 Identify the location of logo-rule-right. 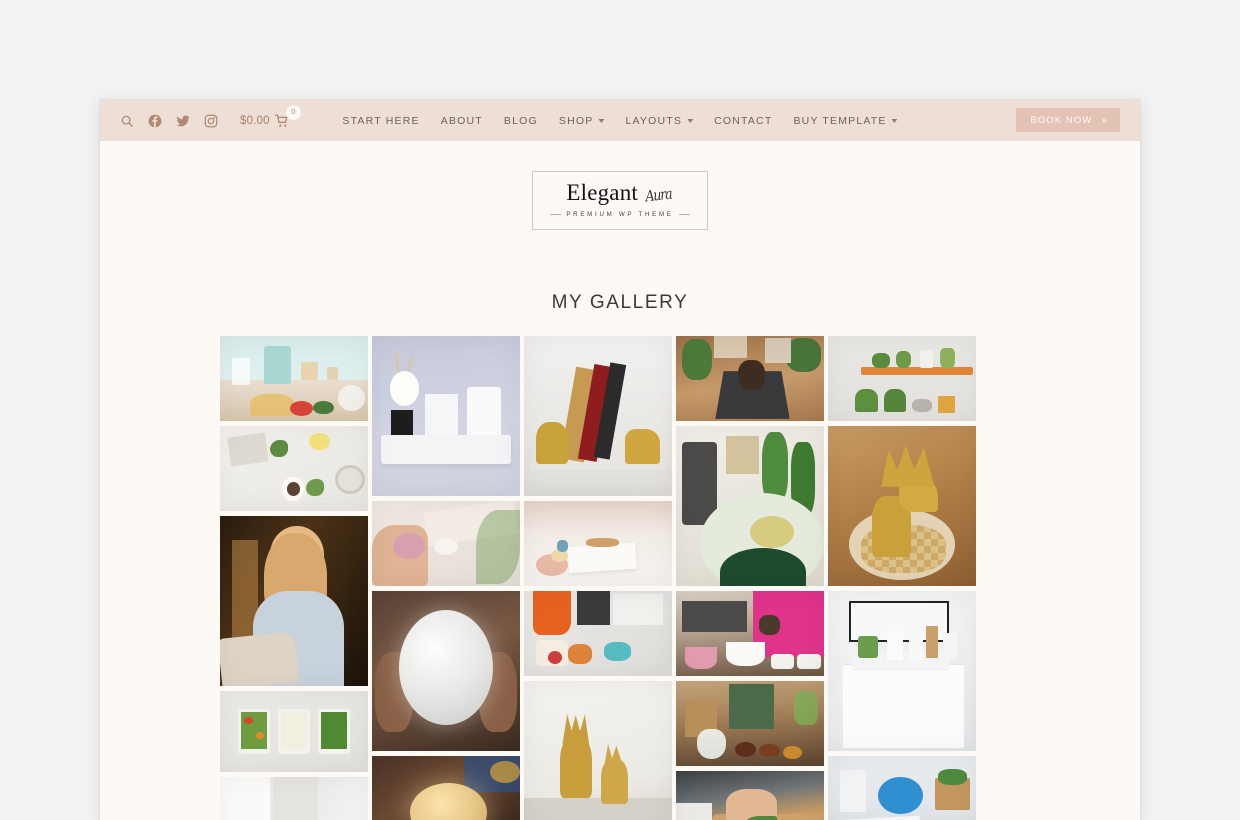
(684, 214).